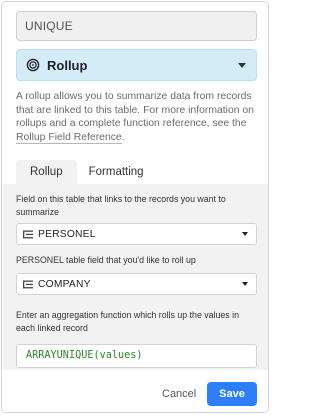 The height and width of the screenshot is (415, 320). What do you see at coordinates (69, 137) in the screenshot?
I see `rollup-reference-link: Rollup Field Reference` at bounding box center [69, 137].